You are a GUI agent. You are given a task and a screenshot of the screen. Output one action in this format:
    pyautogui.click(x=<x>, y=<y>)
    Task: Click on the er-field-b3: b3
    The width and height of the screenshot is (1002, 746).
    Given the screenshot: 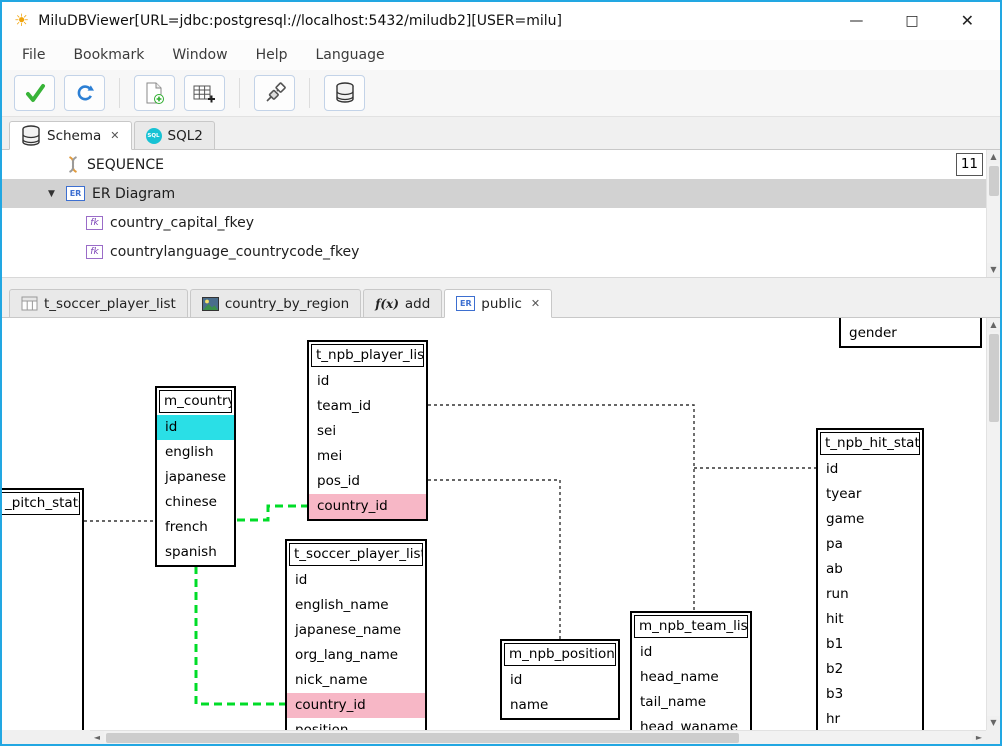 What is the action you would take?
    pyautogui.click(x=870, y=694)
    